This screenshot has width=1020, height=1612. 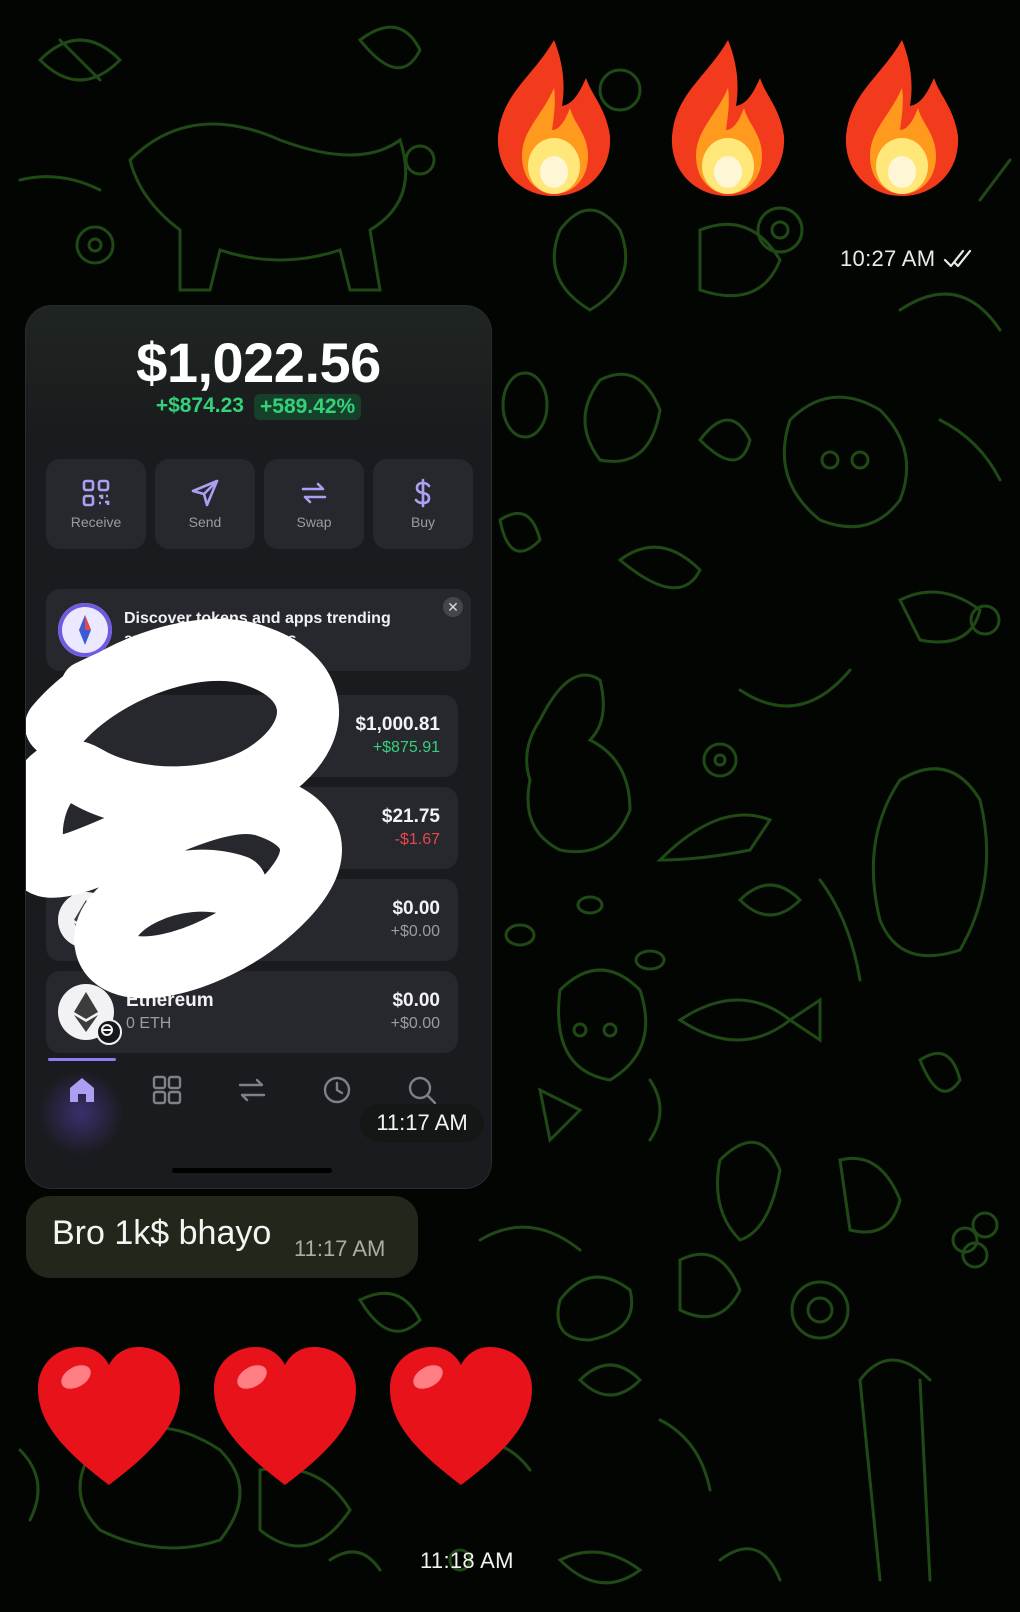 I want to click on heart-emoji-row, so click(x=285, y=1418).